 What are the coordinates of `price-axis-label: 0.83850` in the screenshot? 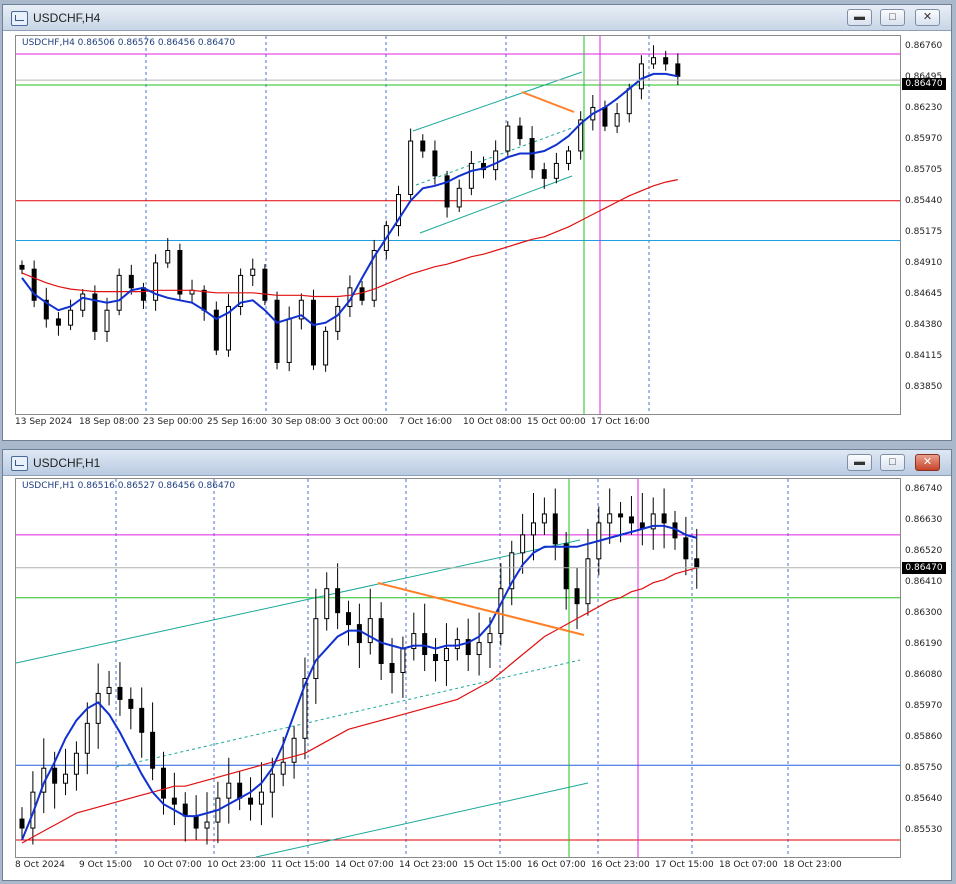 It's located at (924, 387).